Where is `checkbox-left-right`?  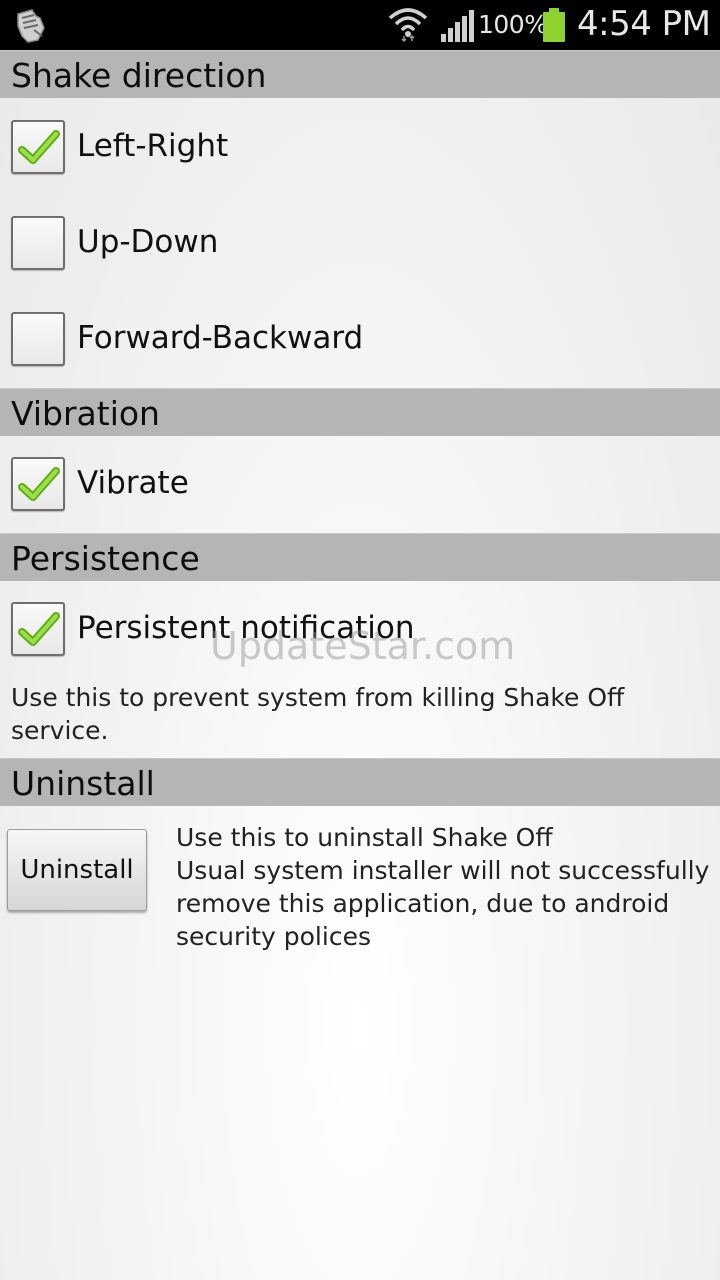
checkbox-left-right is located at coordinates (38, 147).